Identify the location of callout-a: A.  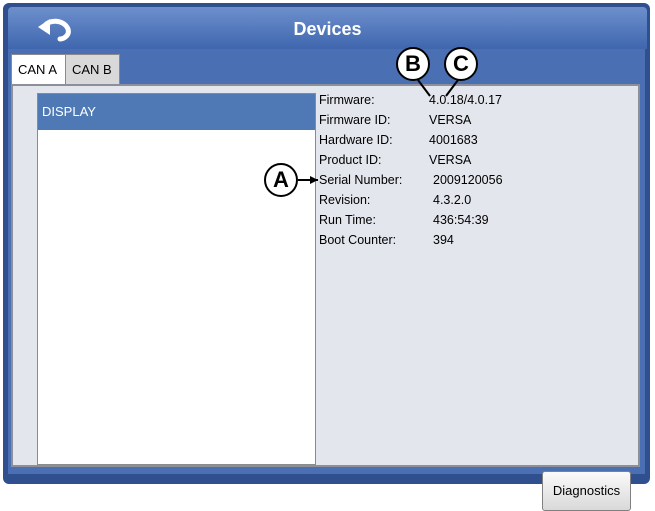
(281, 180).